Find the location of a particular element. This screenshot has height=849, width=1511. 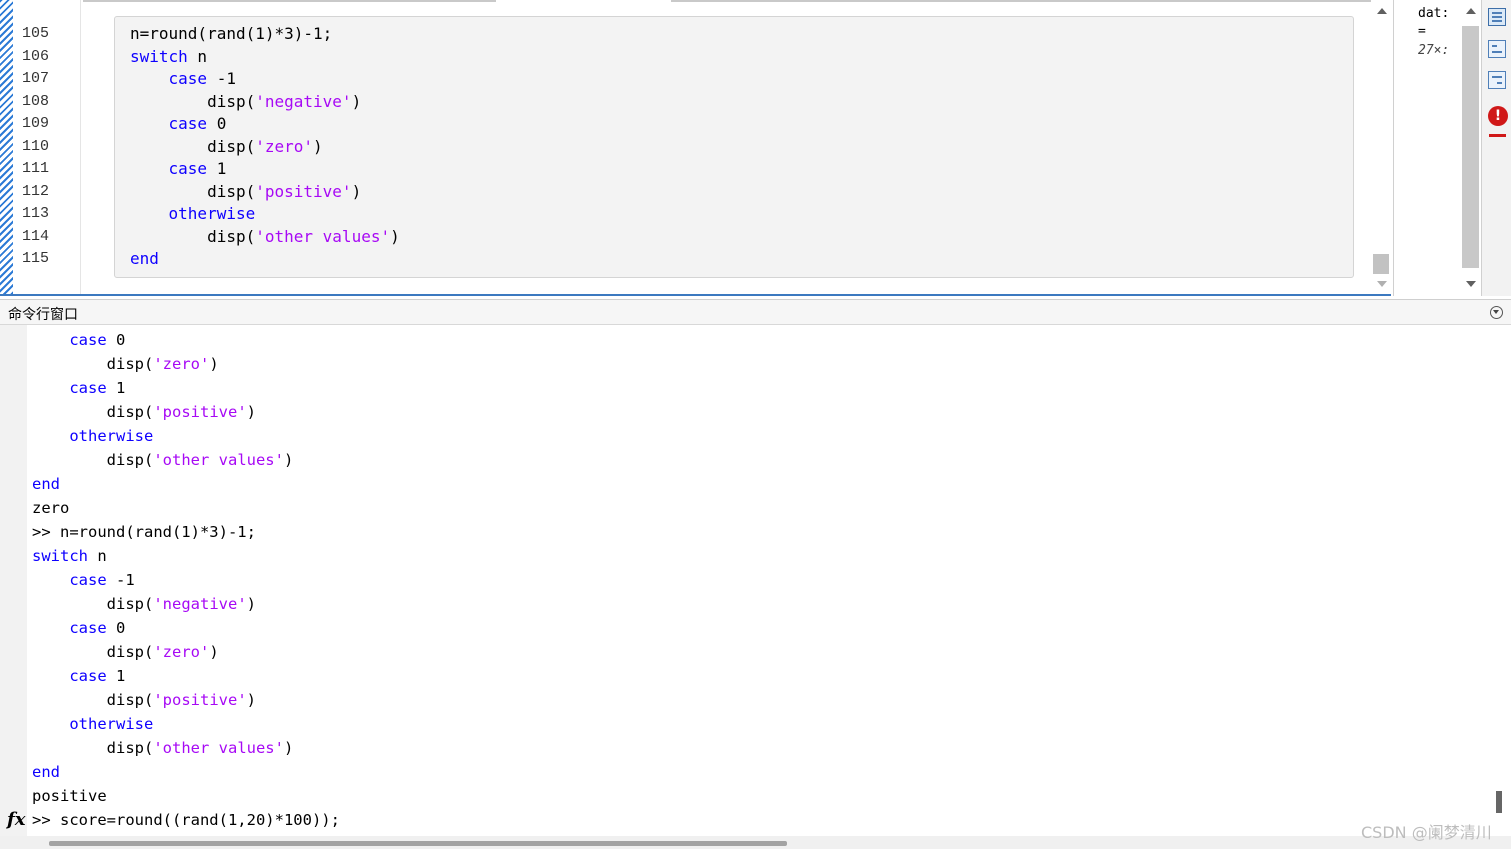

code-line: n=round(rand(1)*3)-1; is located at coordinates (231, 33).